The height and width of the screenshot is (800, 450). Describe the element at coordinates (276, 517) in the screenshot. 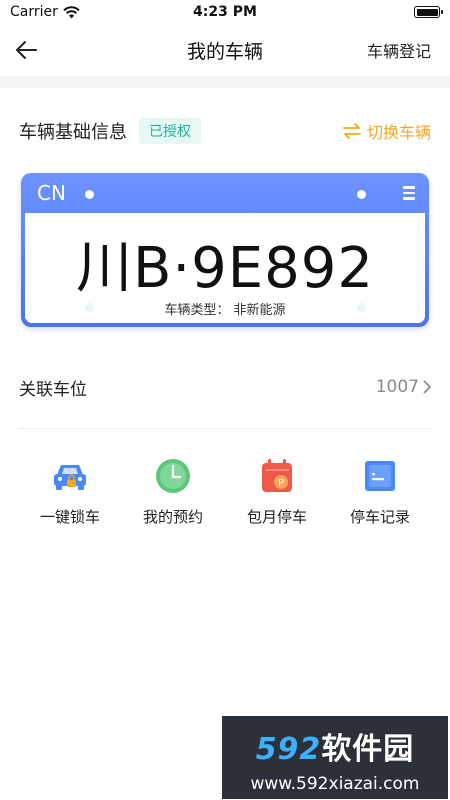

I see `monthly-parking-label: 包月停车` at that location.